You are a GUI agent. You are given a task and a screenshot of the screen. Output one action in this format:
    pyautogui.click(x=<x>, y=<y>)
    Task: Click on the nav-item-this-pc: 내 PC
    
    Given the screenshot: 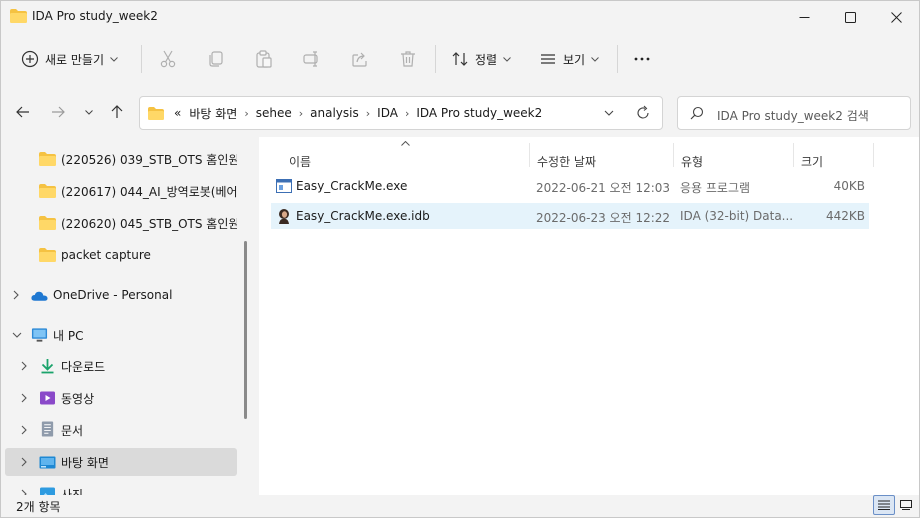 What is the action you would take?
    pyautogui.click(x=121, y=335)
    